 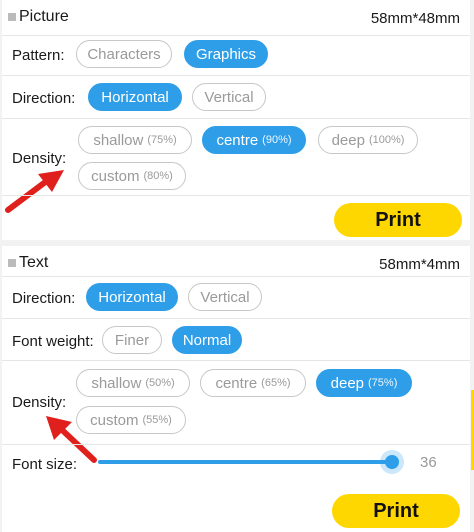 I want to click on text-title-text: Text, so click(x=34, y=262).